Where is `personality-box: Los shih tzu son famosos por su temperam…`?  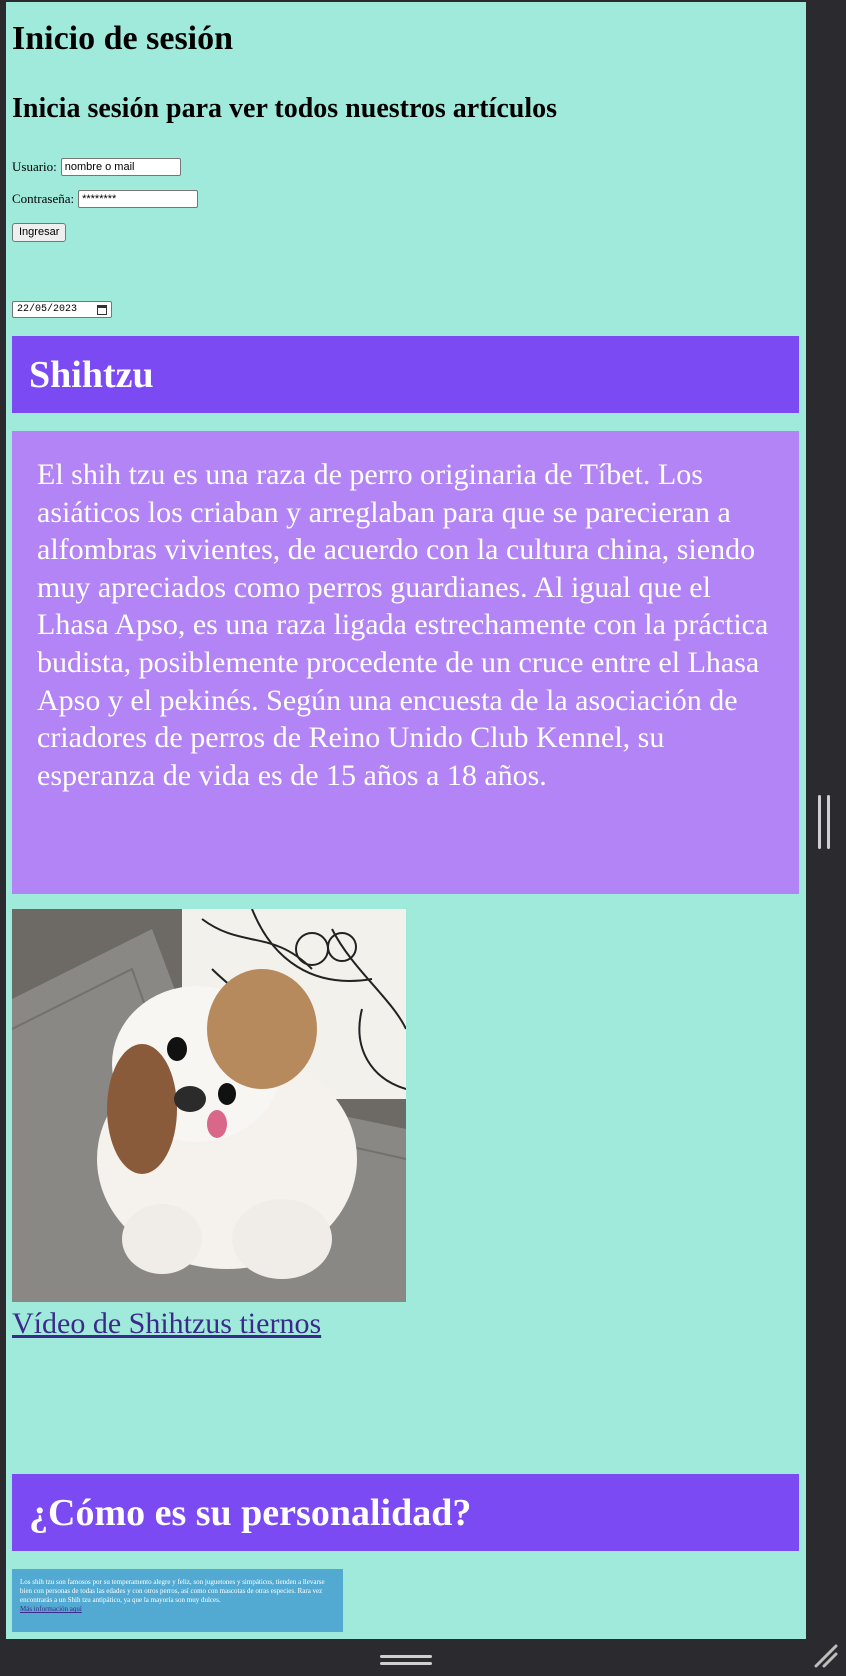
personality-box: Los shih tzu son famosos por su temperam… is located at coordinates (177, 1600).